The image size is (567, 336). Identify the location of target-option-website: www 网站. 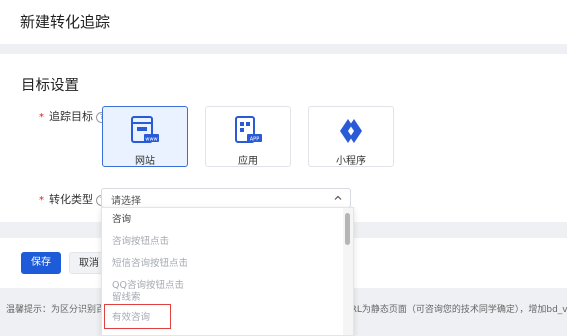
(145, 136).